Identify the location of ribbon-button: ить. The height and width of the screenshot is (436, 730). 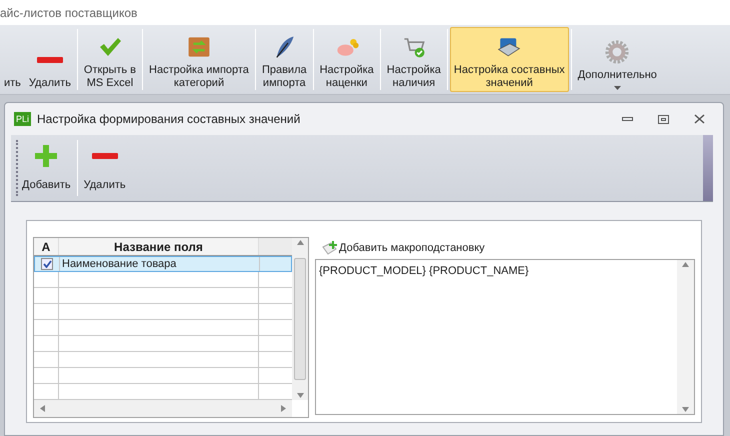
(12, 59).